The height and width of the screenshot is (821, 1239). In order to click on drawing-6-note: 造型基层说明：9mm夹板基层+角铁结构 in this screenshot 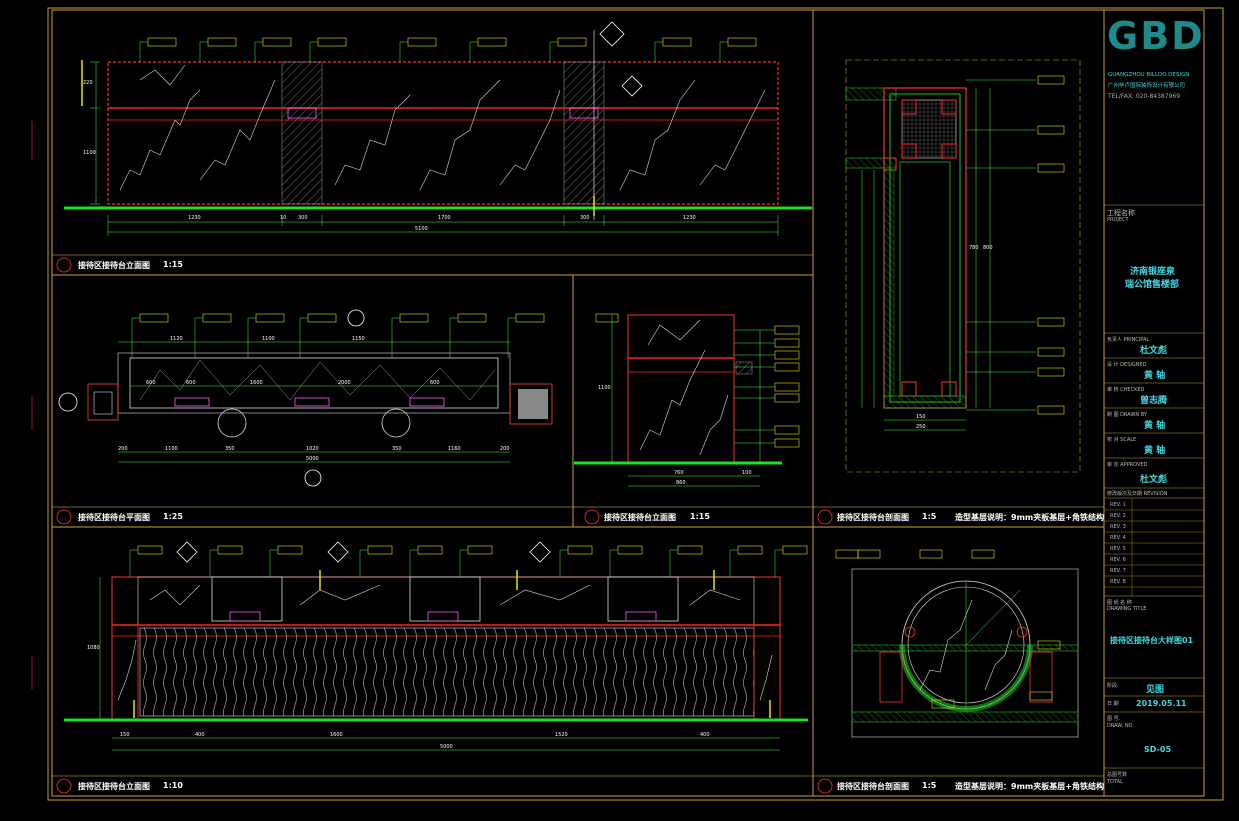, I will do `click(1029, 786)`.